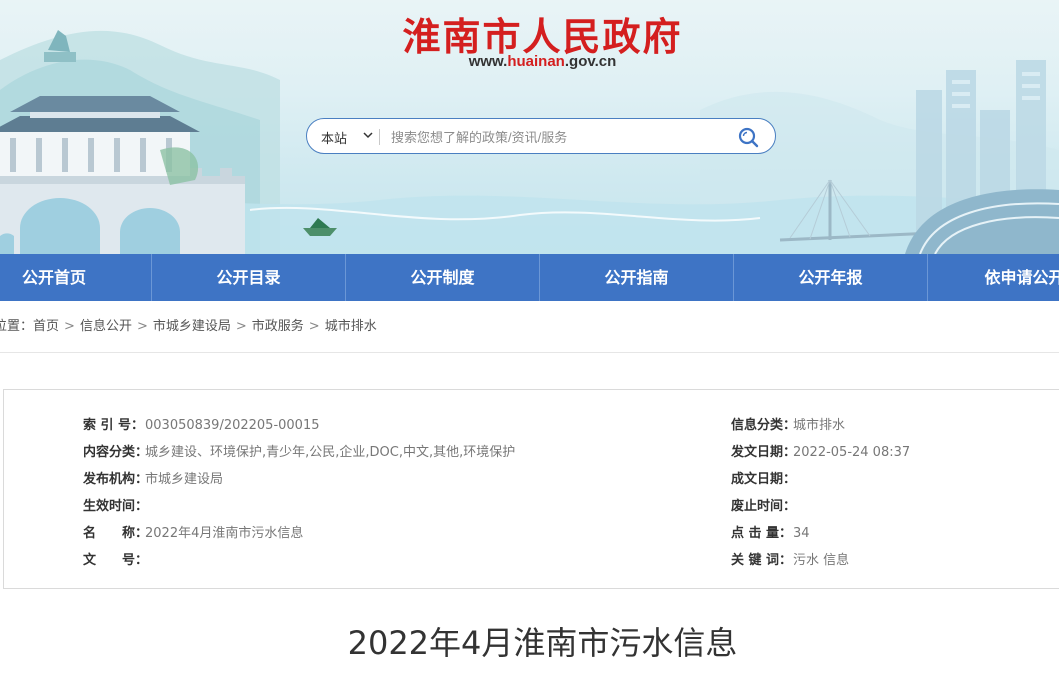 The height and width of the screenshot is (676, 1059). I want to click on site-url-prefix: www., so click(488, 61).